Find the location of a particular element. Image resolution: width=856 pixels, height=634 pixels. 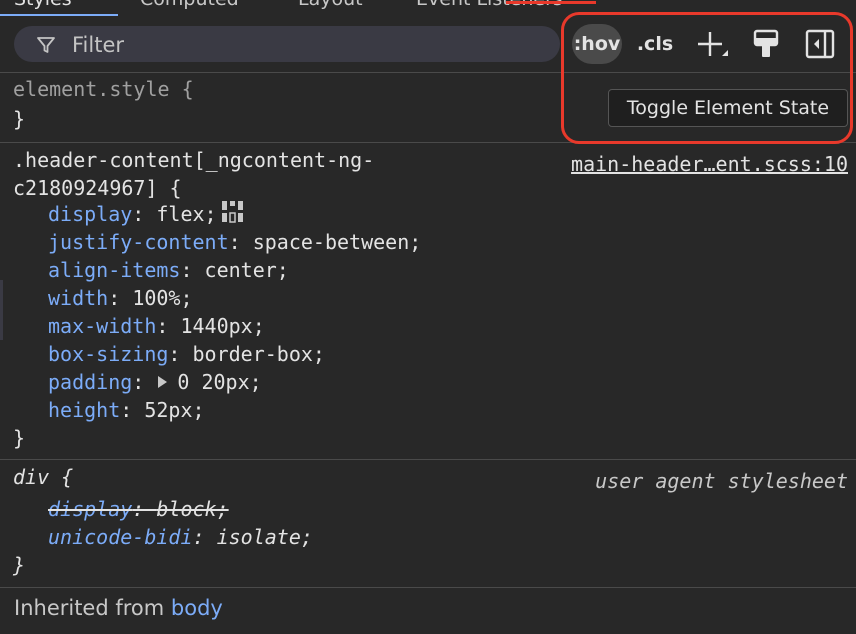

rule-selector: div { is located at coordinates (43, 477).